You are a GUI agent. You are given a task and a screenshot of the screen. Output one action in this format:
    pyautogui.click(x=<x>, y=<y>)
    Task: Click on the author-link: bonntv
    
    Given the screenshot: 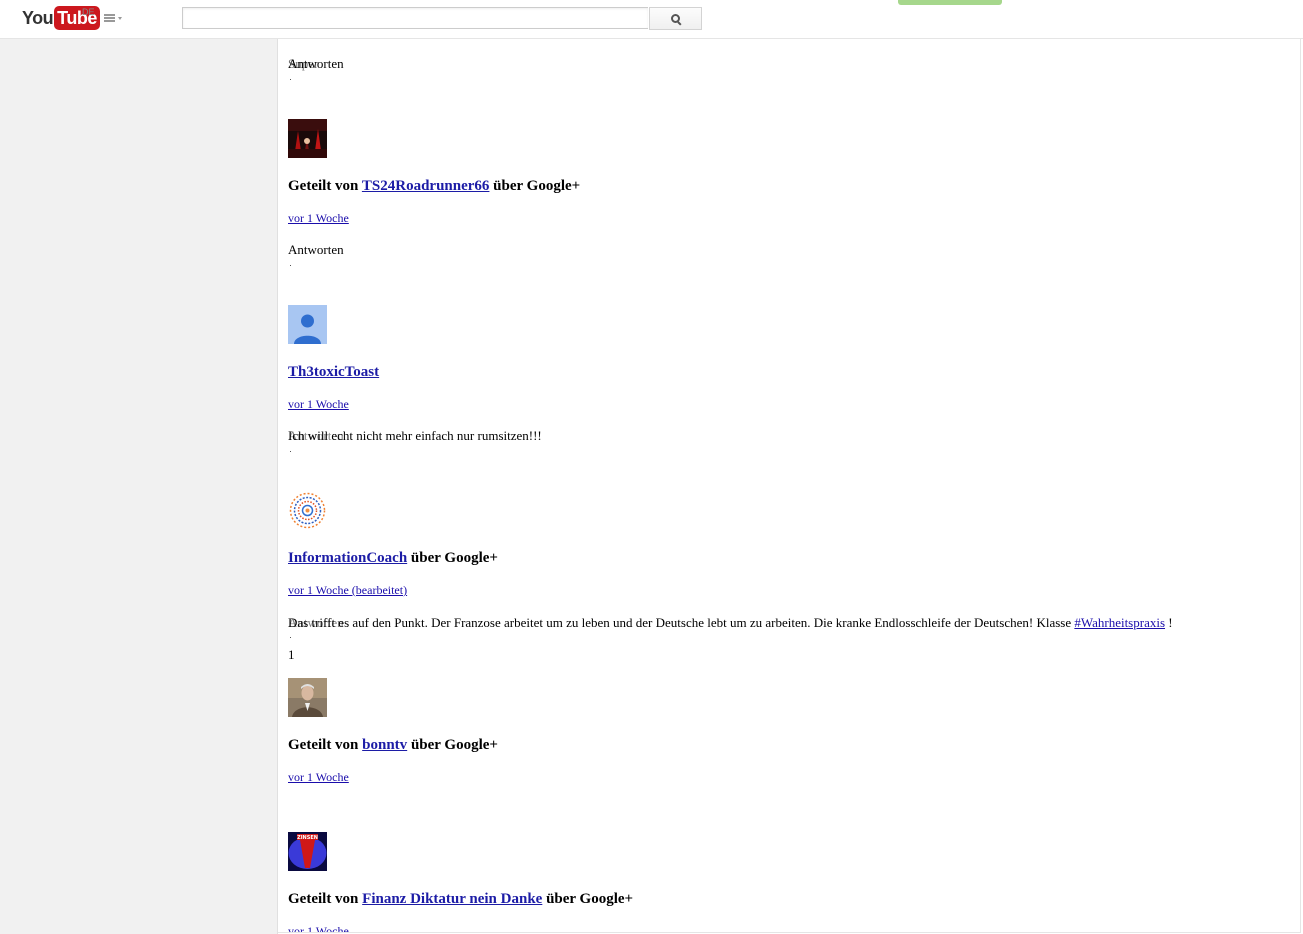 What is the action you would take?
    pyautogui.click(x=384, y=745)
    